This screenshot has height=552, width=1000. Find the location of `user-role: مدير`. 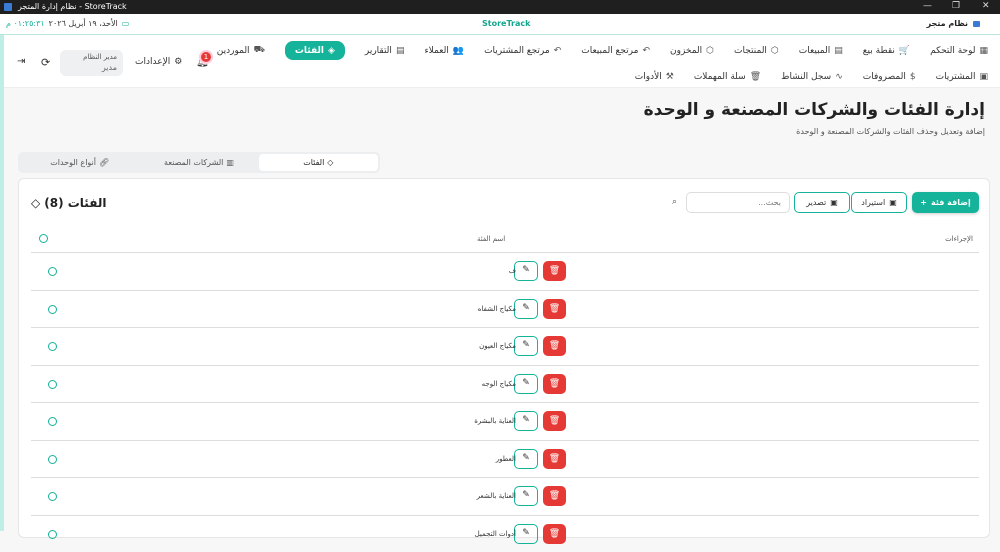

user-role: مدير is located at coordinates (91, 67).